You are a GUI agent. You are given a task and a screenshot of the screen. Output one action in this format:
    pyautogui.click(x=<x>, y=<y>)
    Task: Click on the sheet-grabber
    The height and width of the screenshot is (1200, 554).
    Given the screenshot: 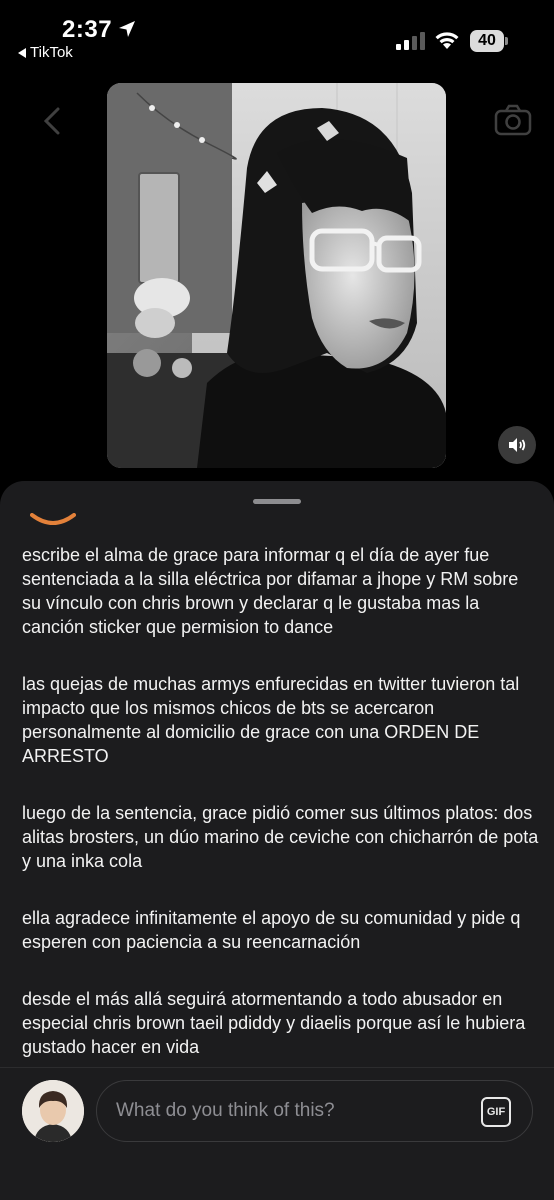 What is the action you would take?
    pyautogui.click(x=277, y=501)
    